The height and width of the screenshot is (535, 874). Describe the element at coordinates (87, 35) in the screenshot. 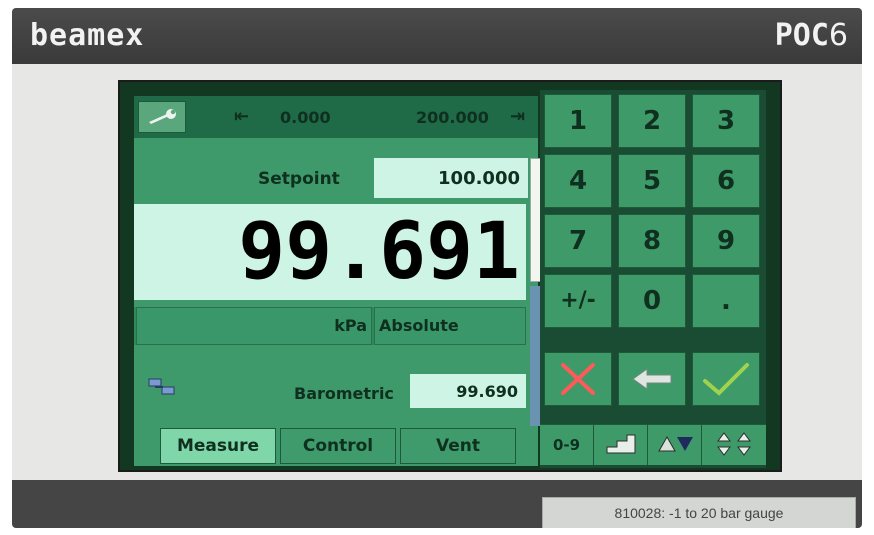

I see `brand-logo: beamex` at that location.